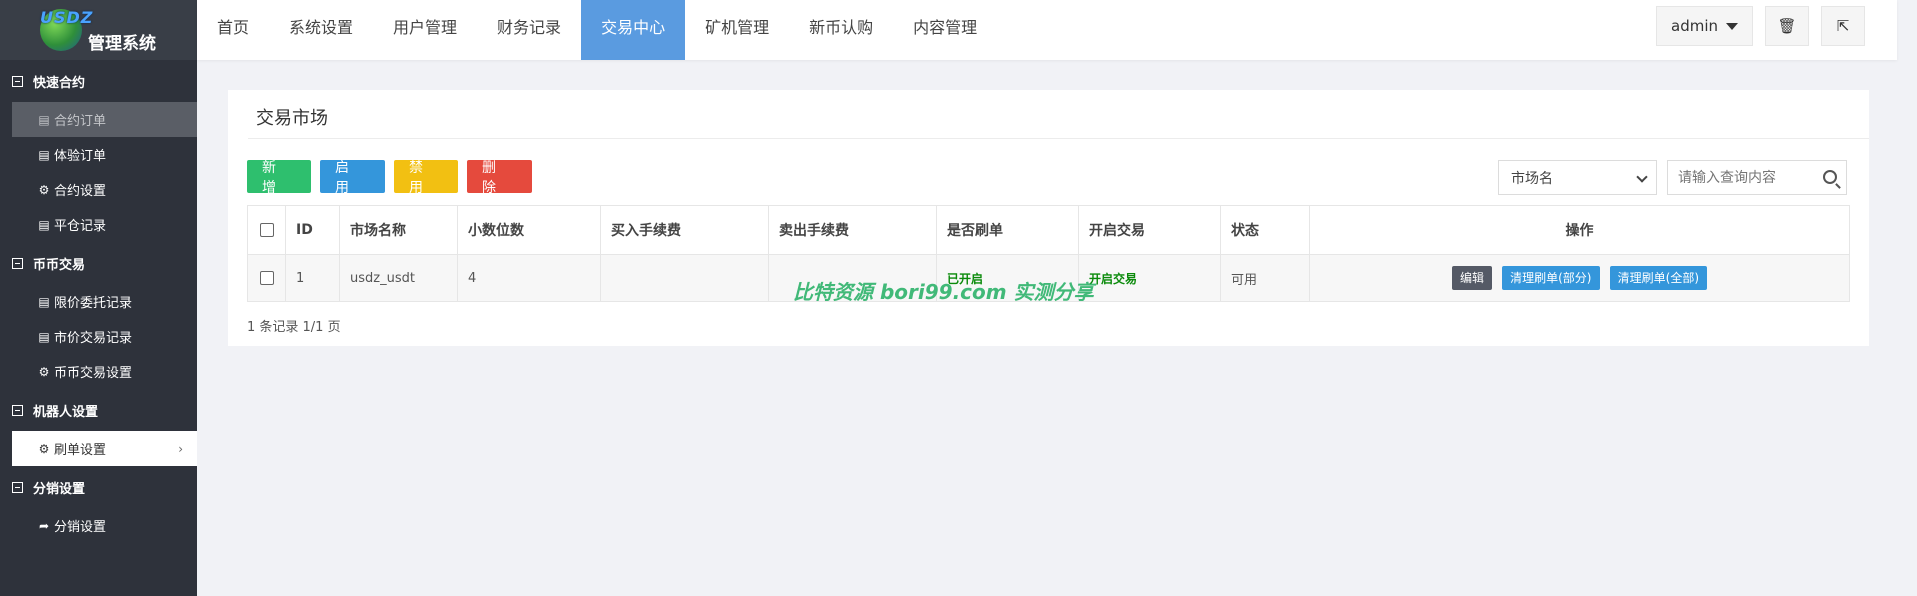 The image size is (1917, 596). I want to click on sidebar-group-distribution: 分销设置, so click(98, 487).